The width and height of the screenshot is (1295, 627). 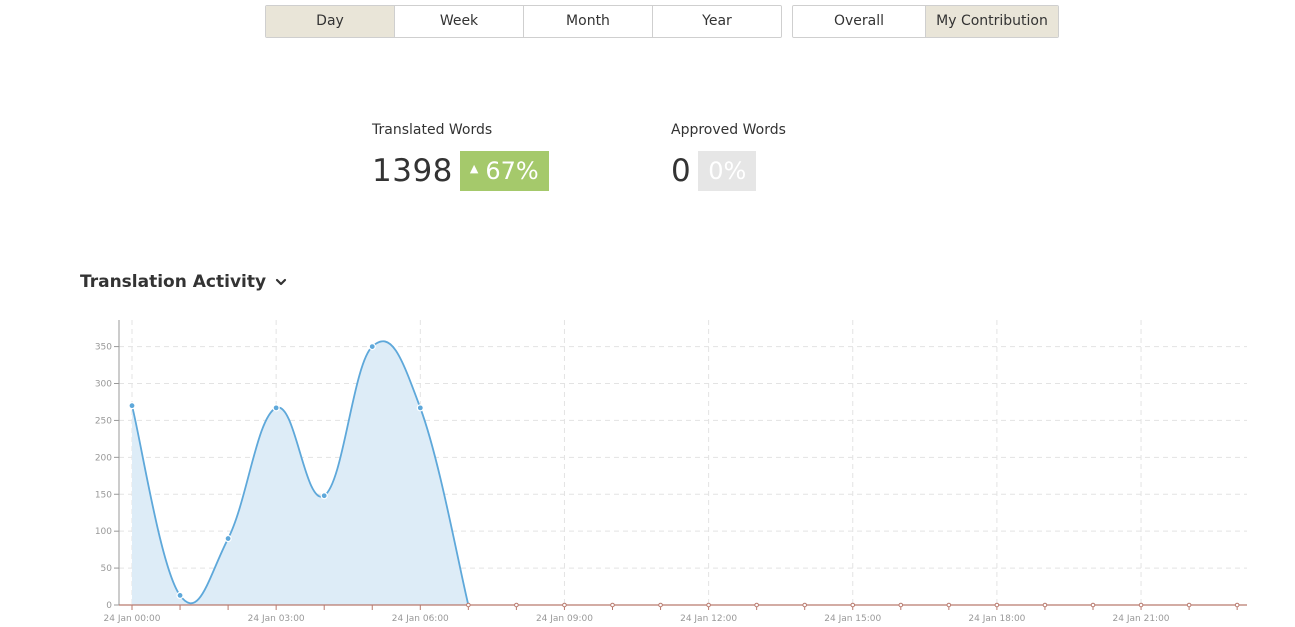 What do you see at coordinates (109, 606) in the screenshot?
I see `y-tick-label: 0` at bounding box center [109, 606].